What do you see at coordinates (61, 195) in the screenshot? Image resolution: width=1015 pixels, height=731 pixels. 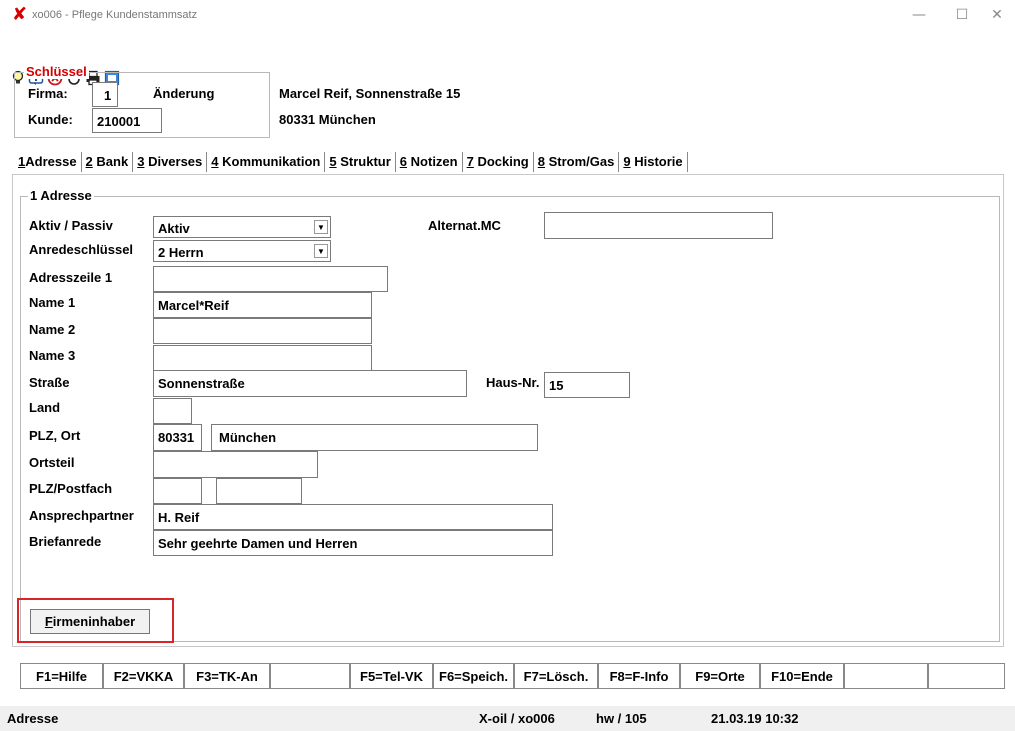 I see `address-group-legend: 1 Adresse` at bounding box center [61, 195].